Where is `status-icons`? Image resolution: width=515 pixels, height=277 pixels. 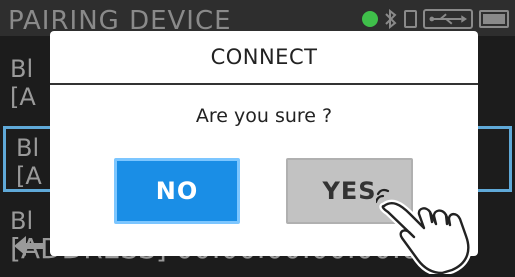 status-icons is located at coordinates (435, 19).